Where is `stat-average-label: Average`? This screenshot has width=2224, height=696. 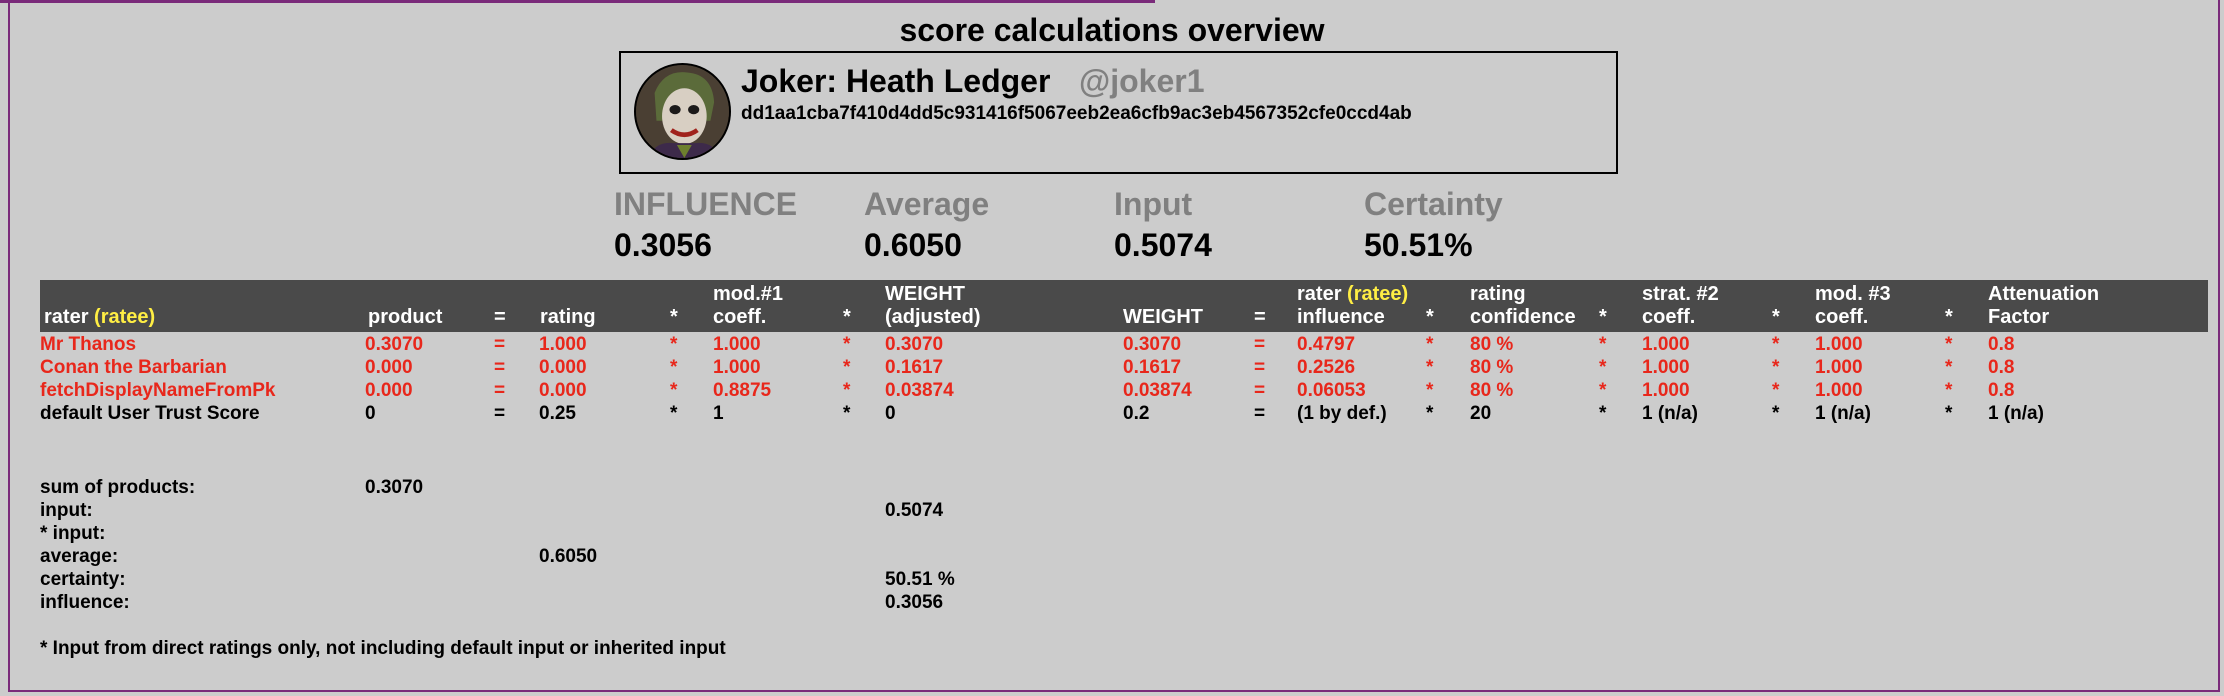 stat-average-label: Average is located at coordinates (927, 204).